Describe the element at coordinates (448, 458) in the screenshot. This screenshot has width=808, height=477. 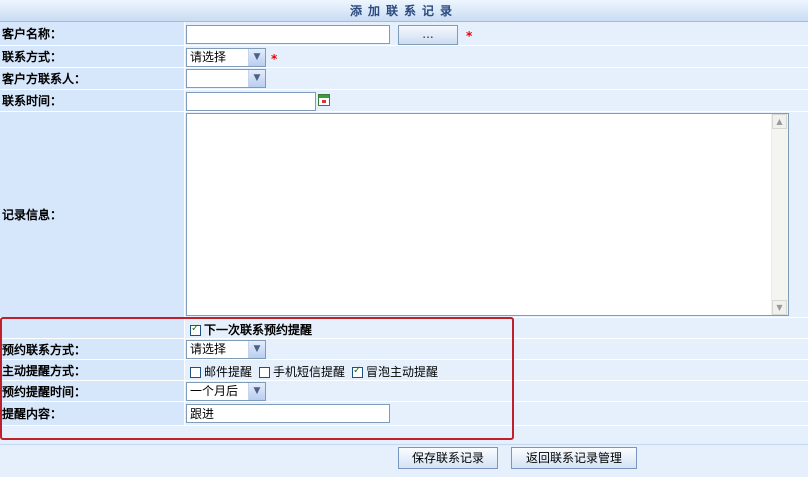
I see `save-record-button: 保存联系记录` at that location.